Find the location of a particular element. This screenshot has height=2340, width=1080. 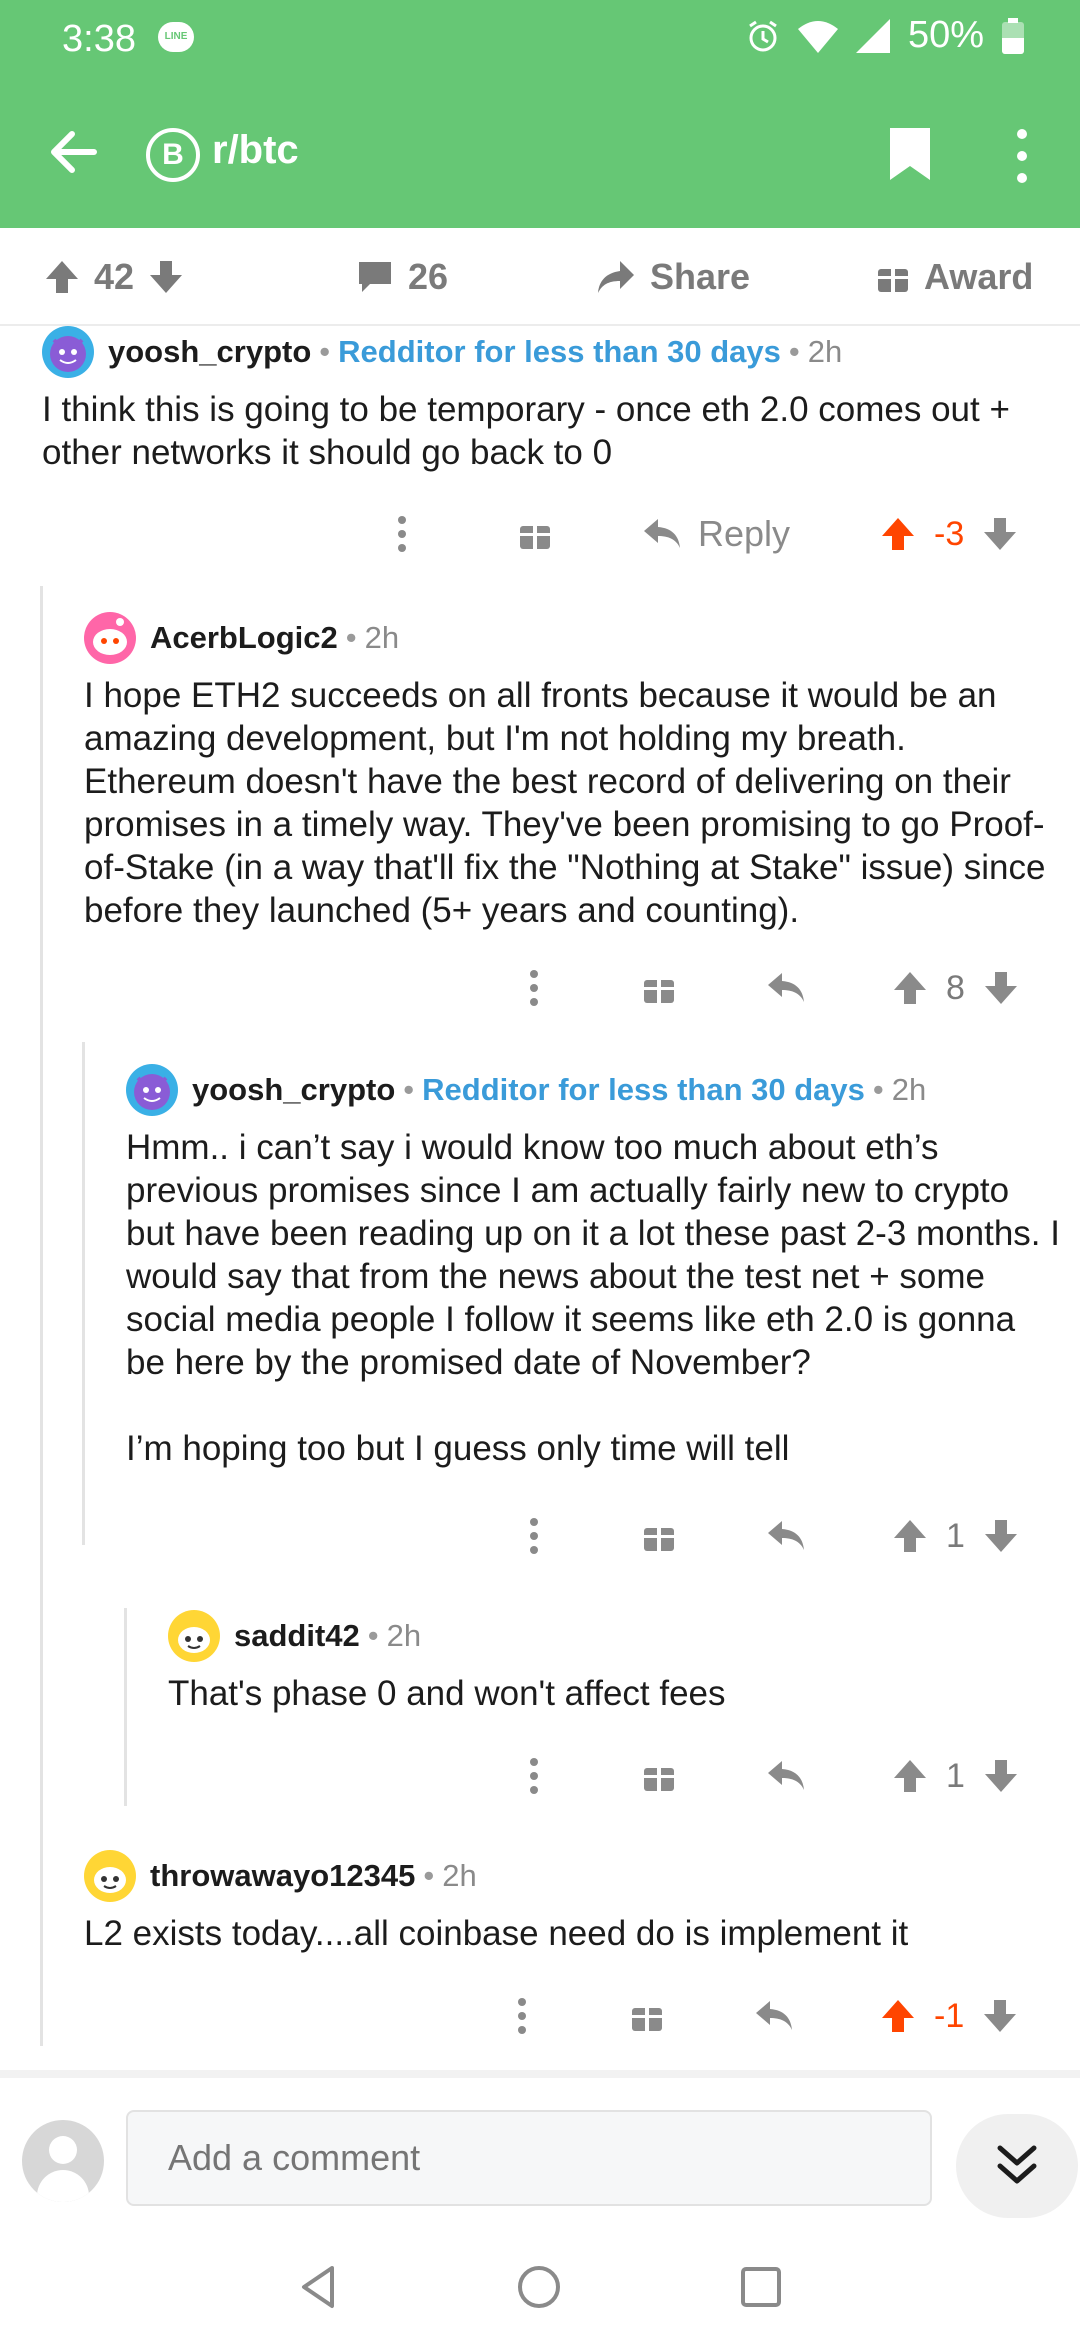

subreddit-icon: B is located at coordinates (173, 155).